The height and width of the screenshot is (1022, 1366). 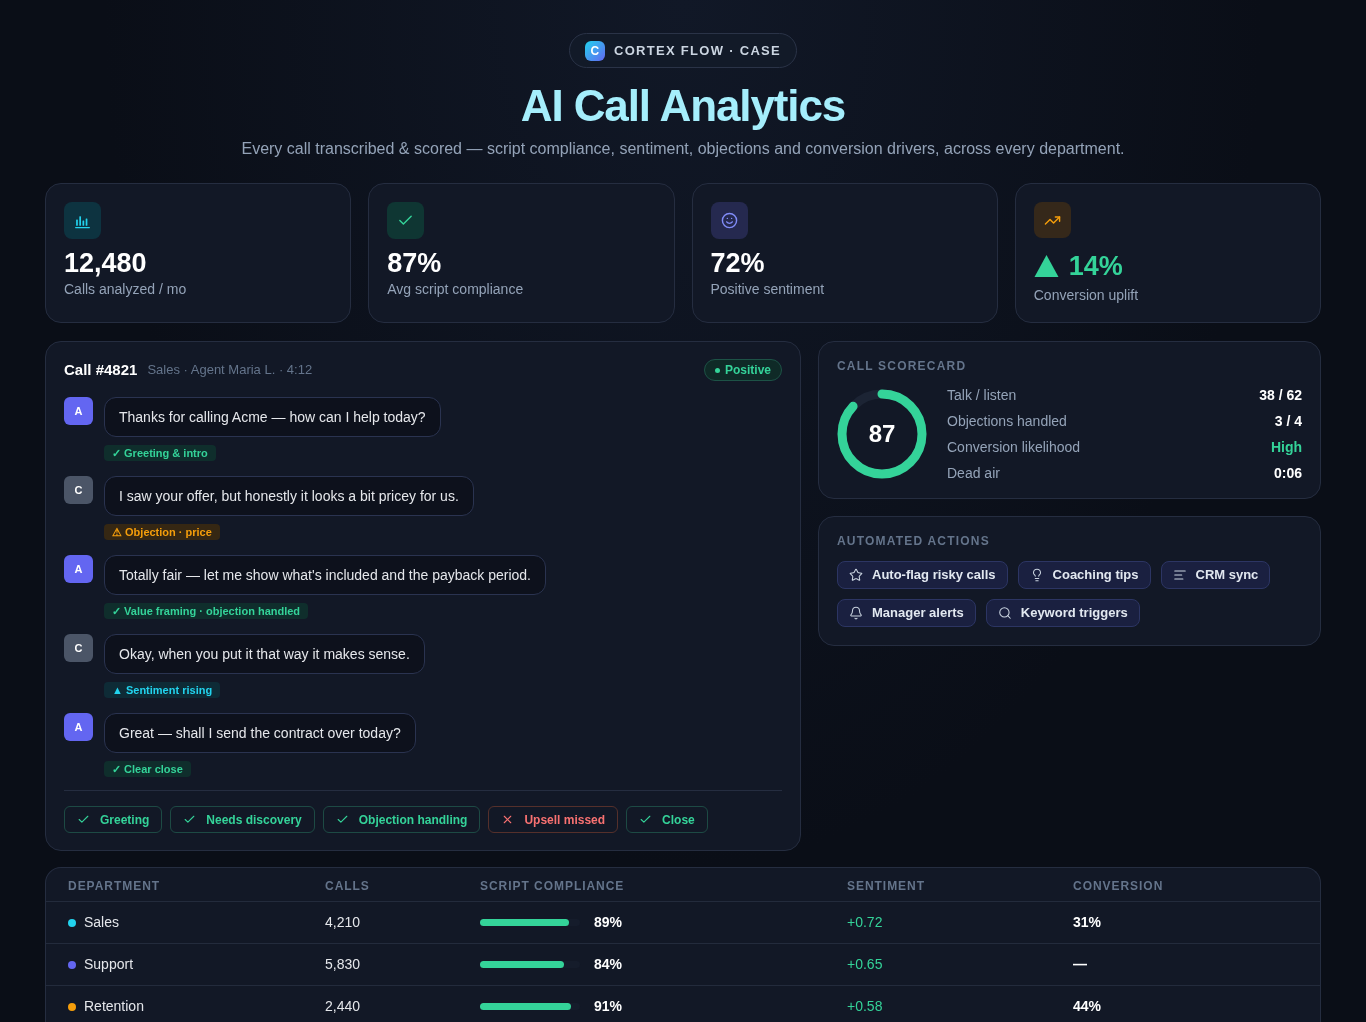 What do you see at coordinates (922, 575) in the screenshot?
I see `action-button: Auto-flag risky calls` at bounding box center [922, 575].